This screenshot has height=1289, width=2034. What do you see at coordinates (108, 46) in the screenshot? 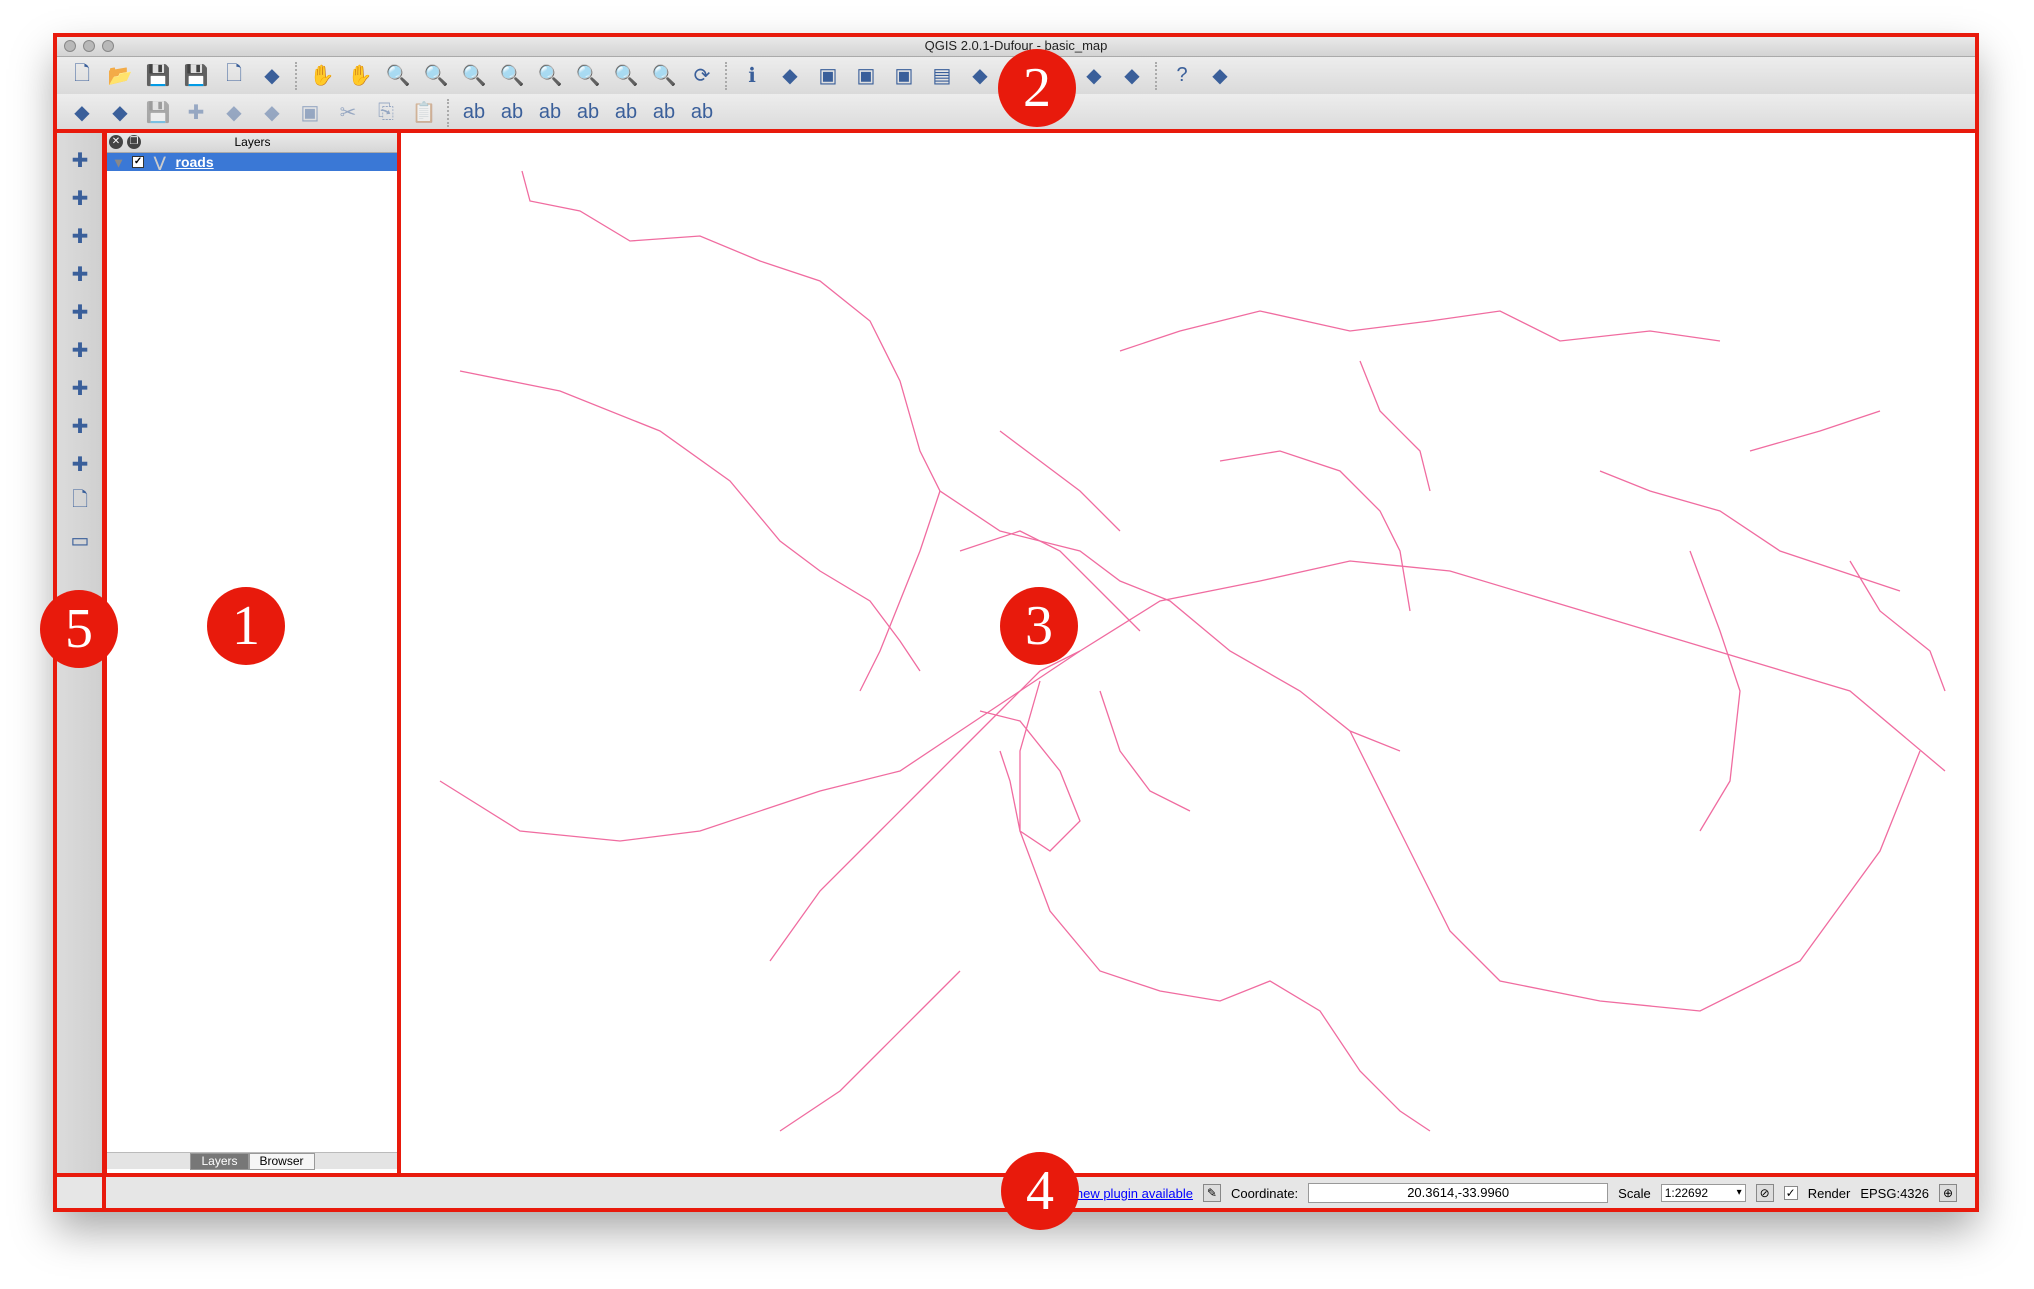
I see `zoom-window-button` at bounding box center [108, 46].